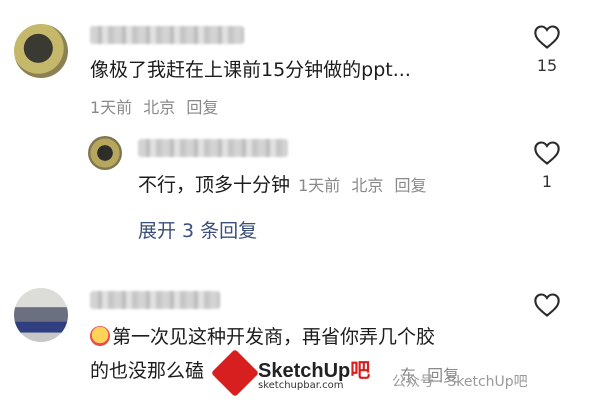 This screenshot has height=406, width=592. I want to click on sketchup-logo-icon, so click(235, 373).